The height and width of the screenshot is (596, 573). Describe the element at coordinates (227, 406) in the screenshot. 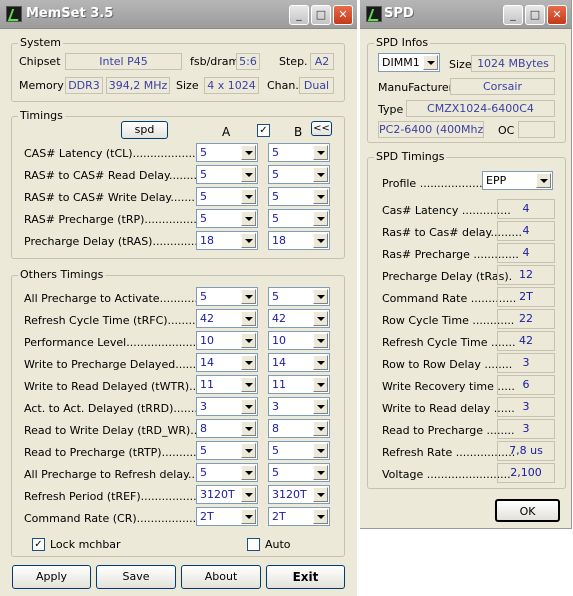

I see `timing-a-select: 3` at that location.